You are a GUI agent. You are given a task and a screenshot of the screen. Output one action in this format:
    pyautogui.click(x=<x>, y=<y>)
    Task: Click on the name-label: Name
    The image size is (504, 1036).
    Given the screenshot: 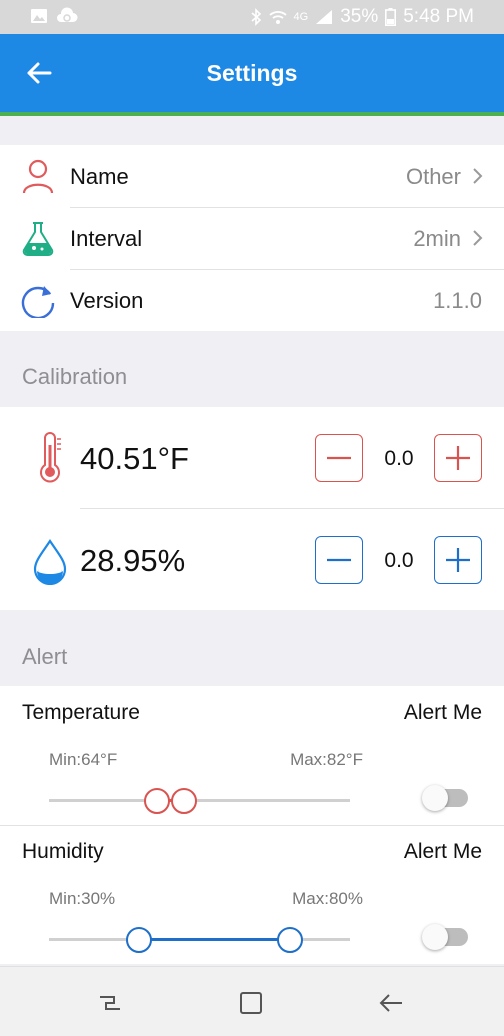 What is the action you would take?
    pyautogui.click(x=99, y=176)
    